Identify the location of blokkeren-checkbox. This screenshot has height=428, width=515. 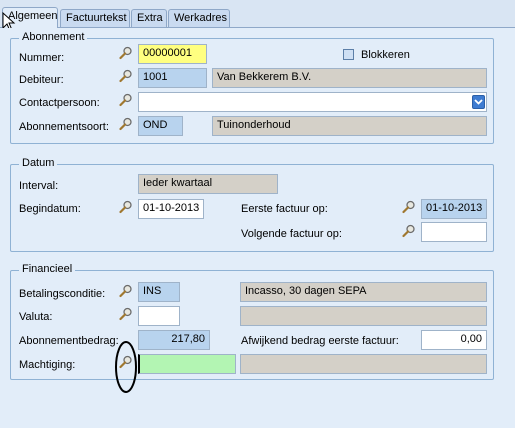
(348, 54).